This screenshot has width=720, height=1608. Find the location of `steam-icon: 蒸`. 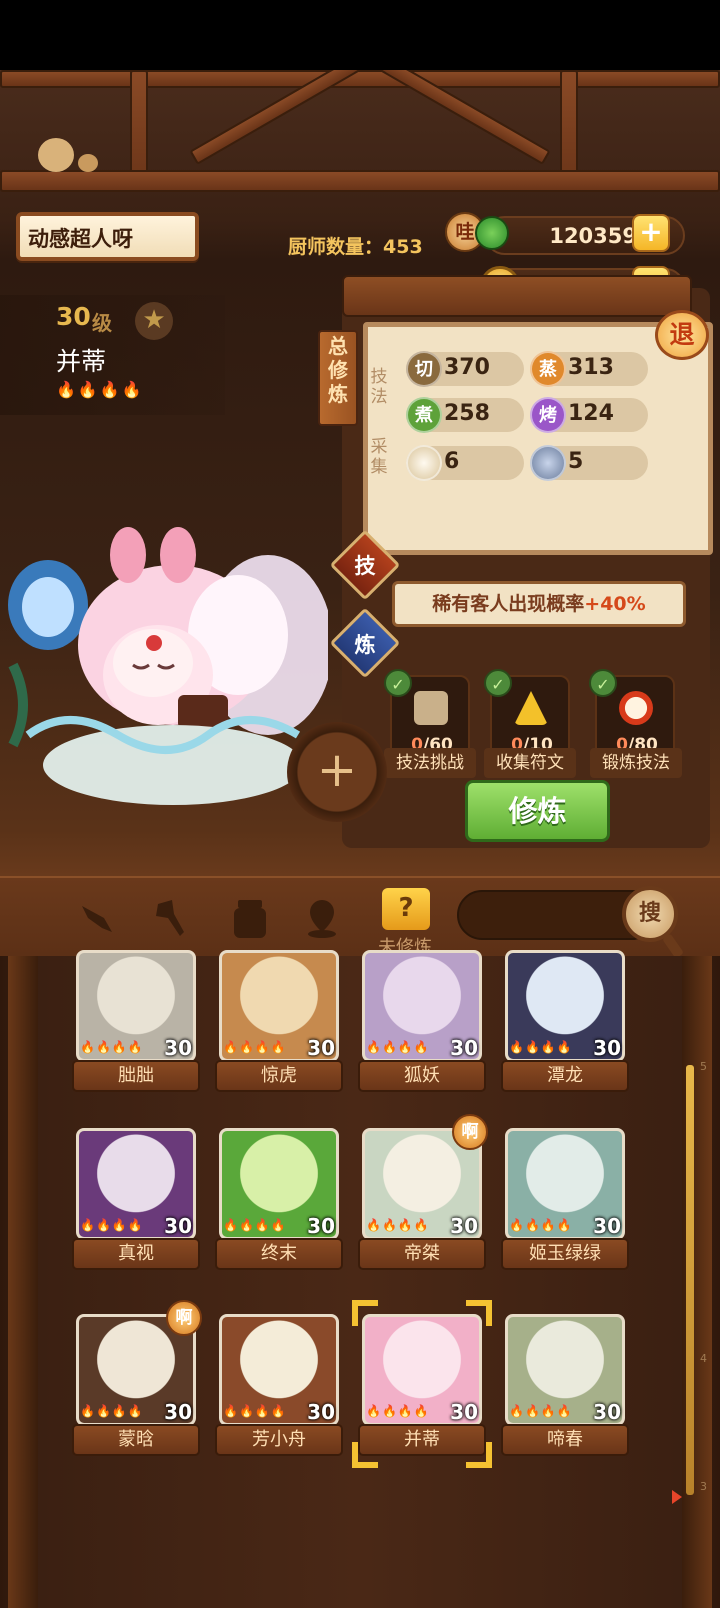

steam-icon: 蒸 is located at coordinates (548, 369).